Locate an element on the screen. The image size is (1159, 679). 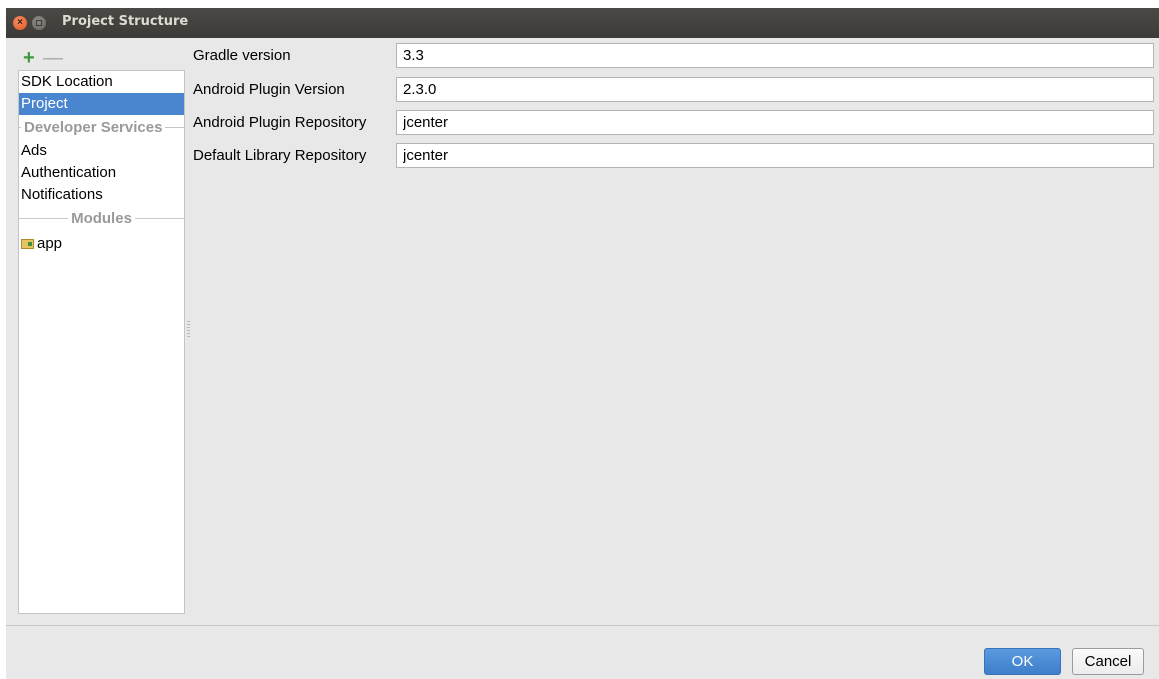
sidebar-section-developer-services: Developer Services is located at coordinates (101, 127).